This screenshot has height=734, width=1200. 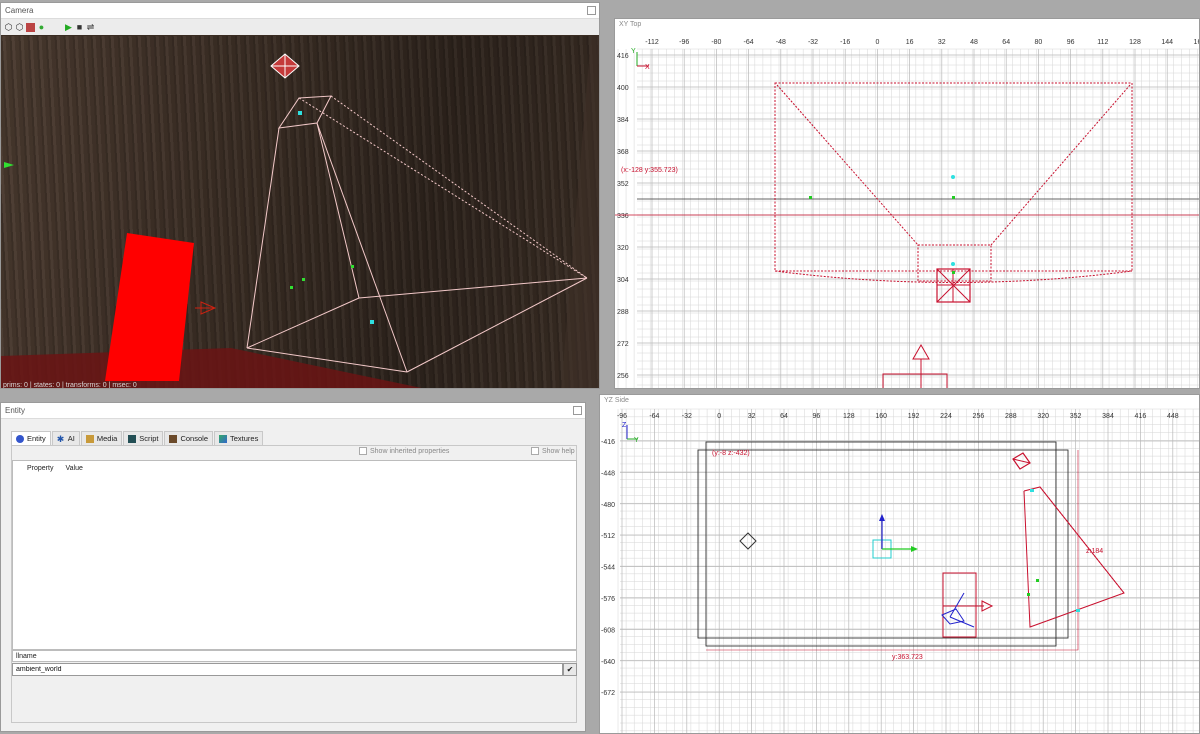 I want to click on confirm-button: ✔, so click(x=570, y=669).